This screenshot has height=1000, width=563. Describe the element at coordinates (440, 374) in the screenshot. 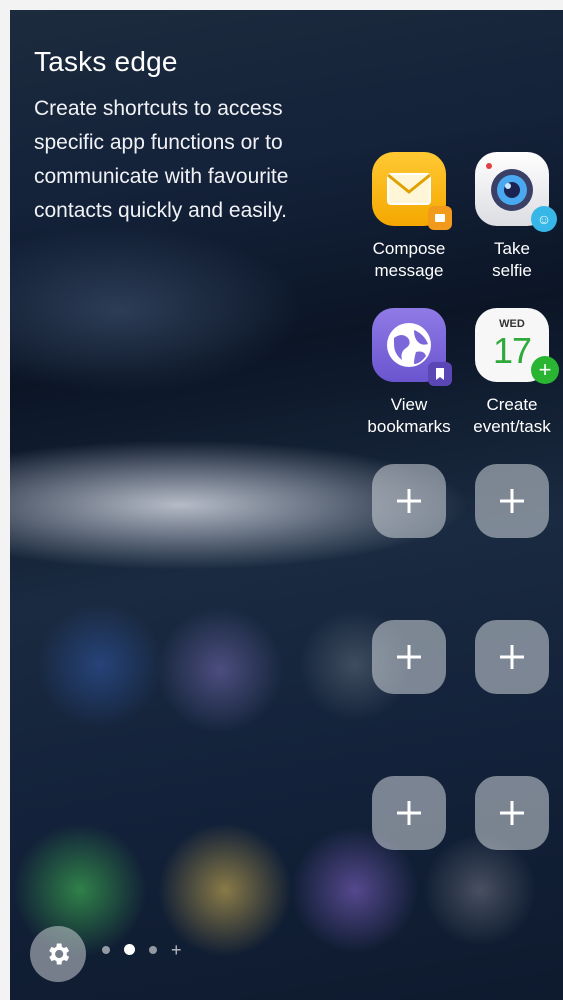

I see `bookmark-badge-icon` at that location.